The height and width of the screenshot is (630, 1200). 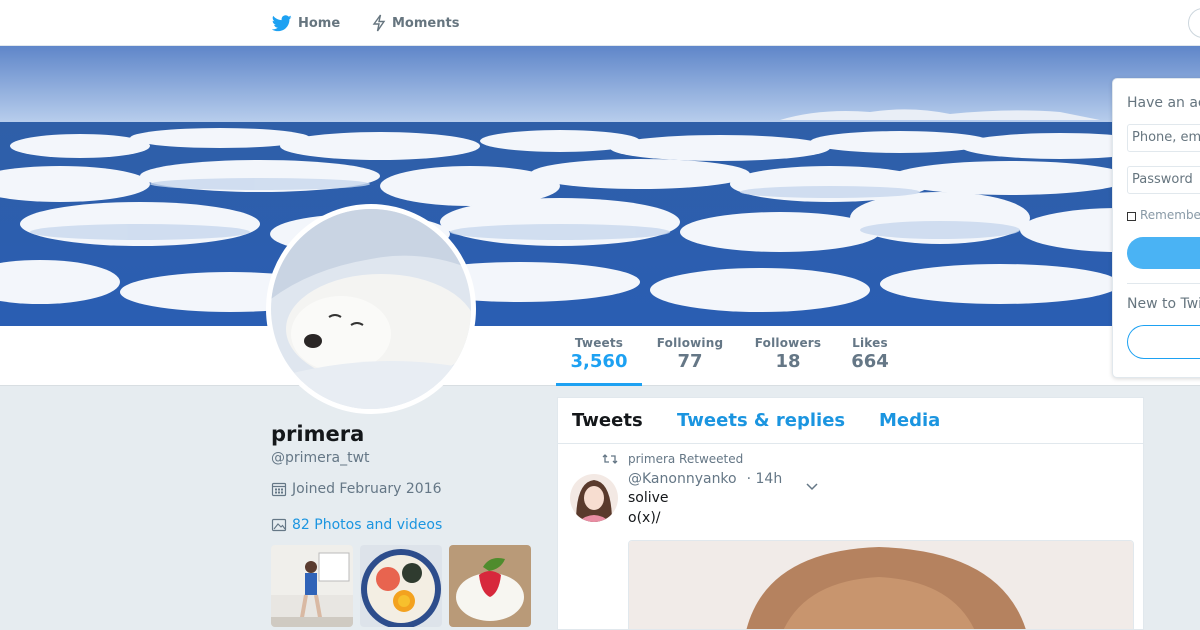 What do you see at coordinates (682, 479) in the screenshot?
I see `tweet-author-handle: @Kanonnyanko` at bounding box center [682, 479].